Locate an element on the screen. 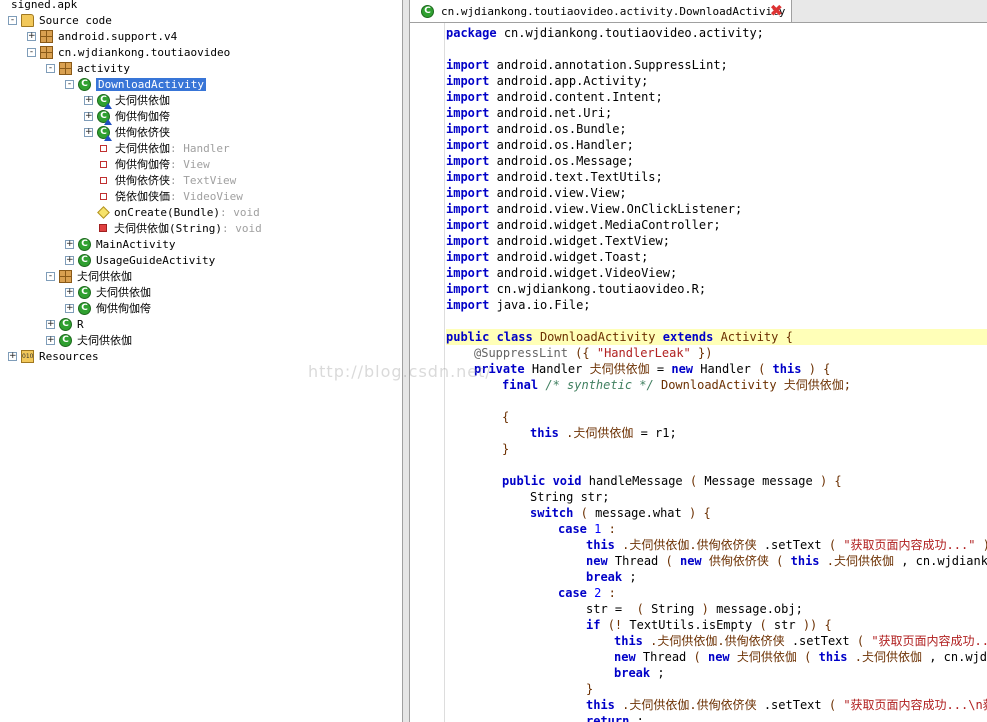 Image resolution: width=987 pixels, height=722 pixels. editor-gutter is located at coordinates (427, 372).